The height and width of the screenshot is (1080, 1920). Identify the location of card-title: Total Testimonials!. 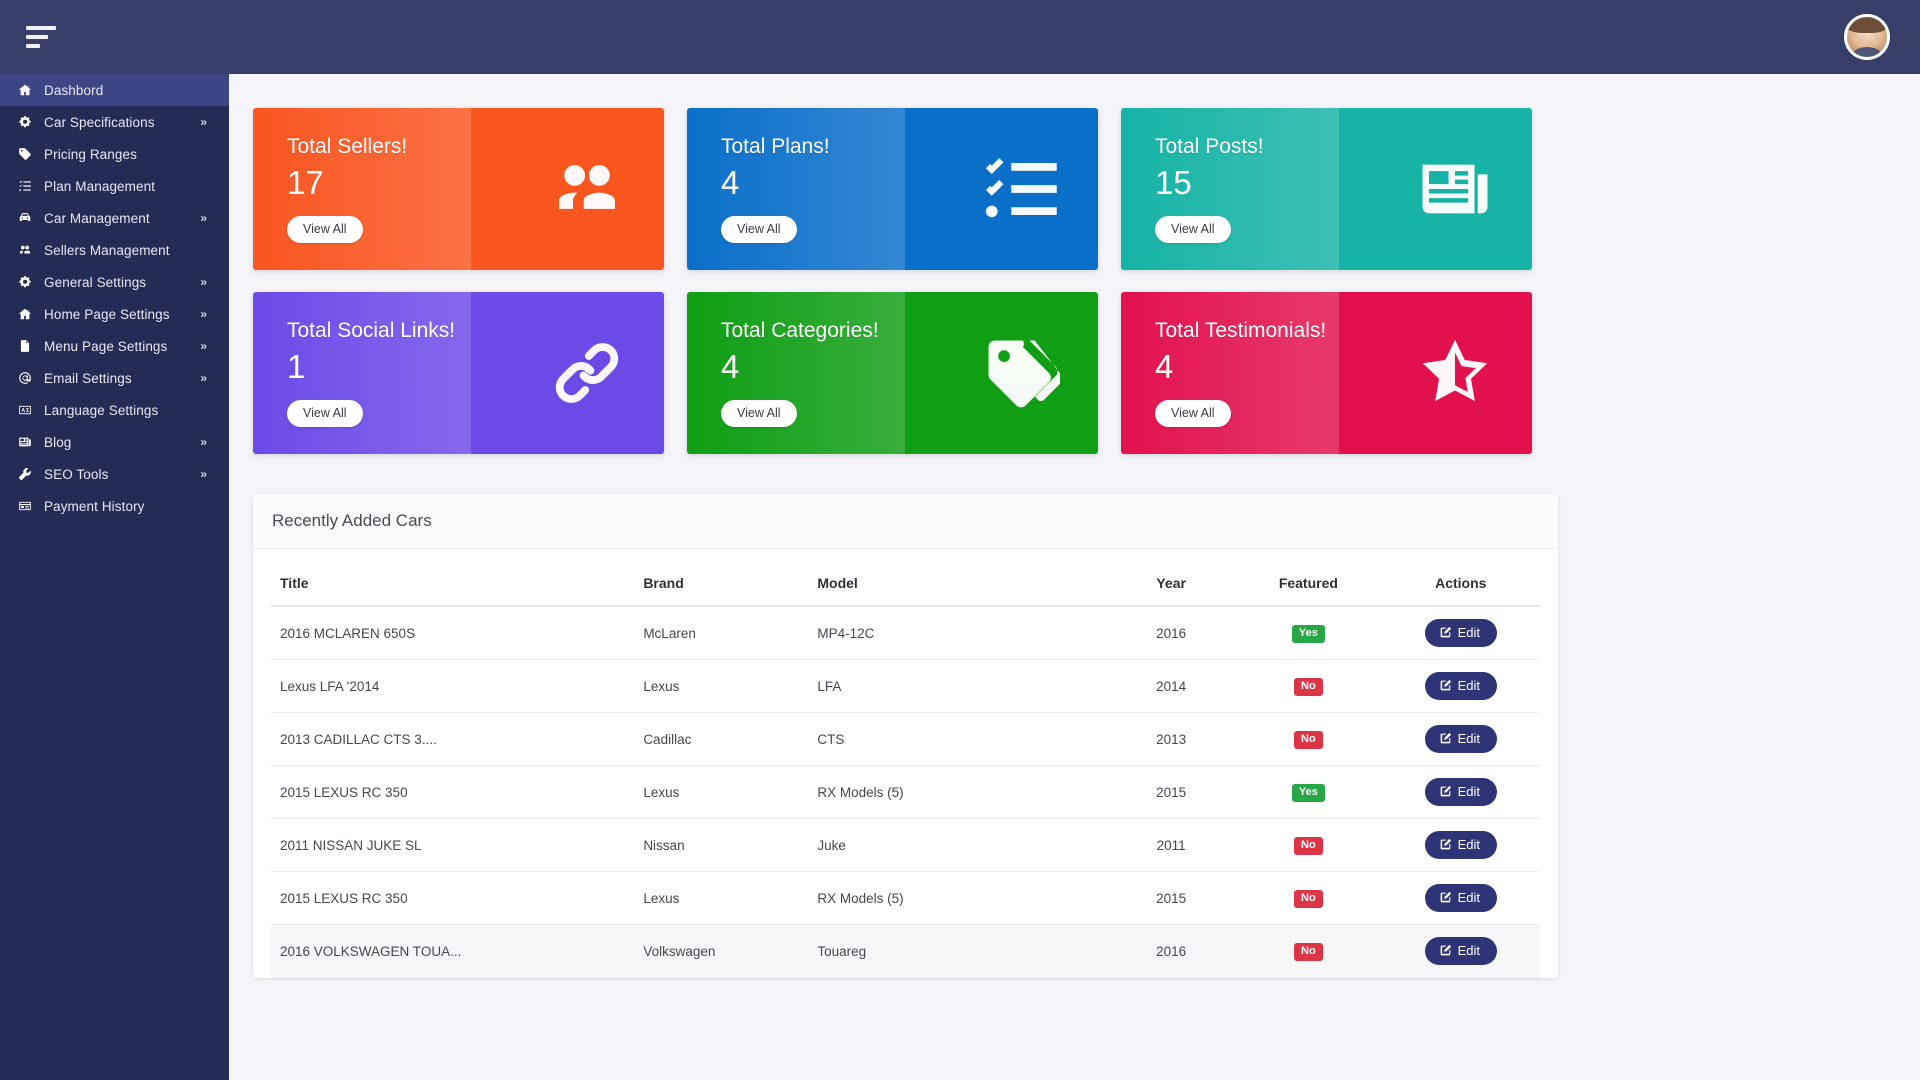
(1241, 330).